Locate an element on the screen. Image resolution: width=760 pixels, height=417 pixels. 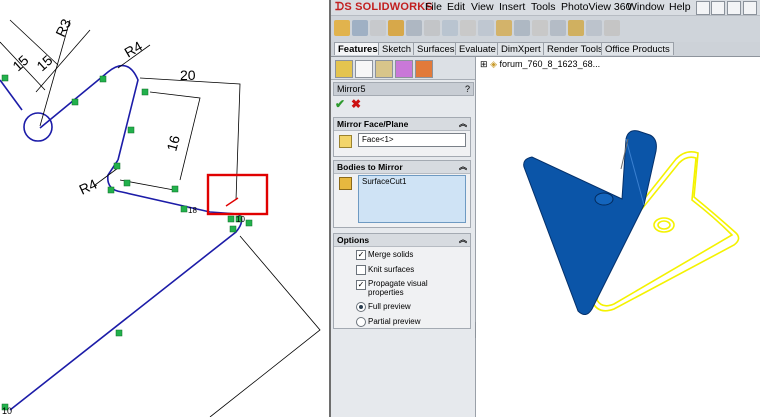
expand-plus-icon: ⊞ is located at coordinates (484, 64).